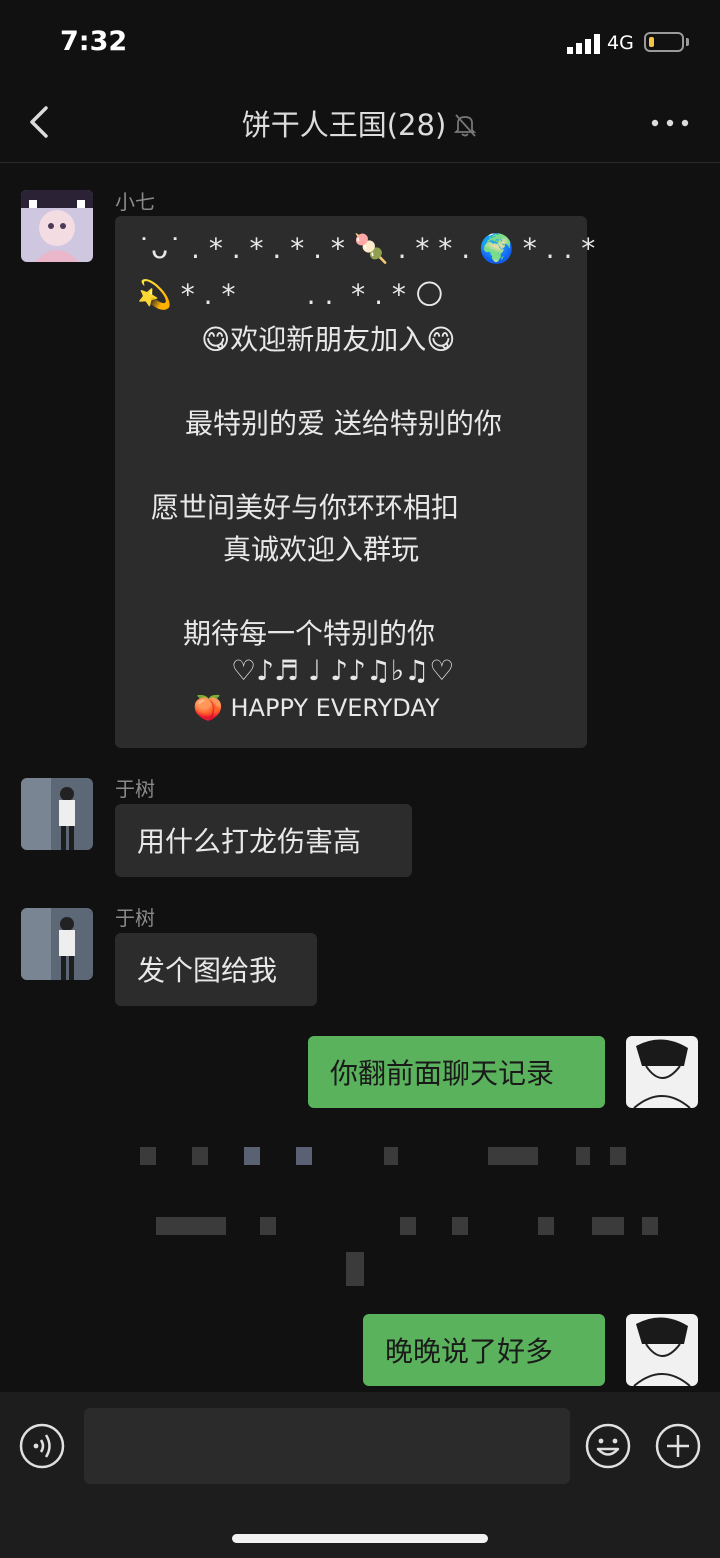  Describe the element at coordinates (343, 423) in the screenshot. I see `message-line: 最特别的爱 送给特别的你` at that location.